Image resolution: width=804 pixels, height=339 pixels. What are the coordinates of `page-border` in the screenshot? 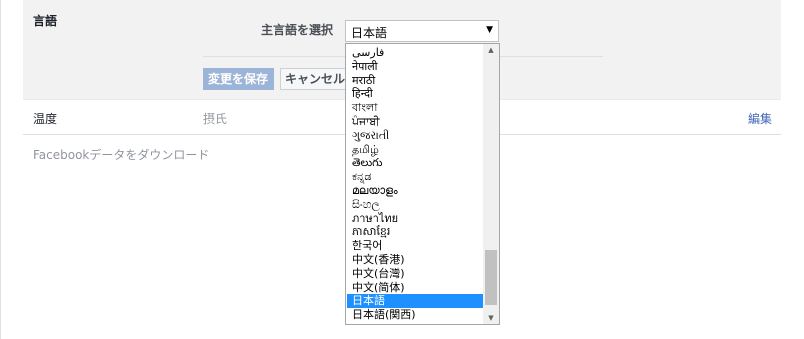 It's located at (0, 169).